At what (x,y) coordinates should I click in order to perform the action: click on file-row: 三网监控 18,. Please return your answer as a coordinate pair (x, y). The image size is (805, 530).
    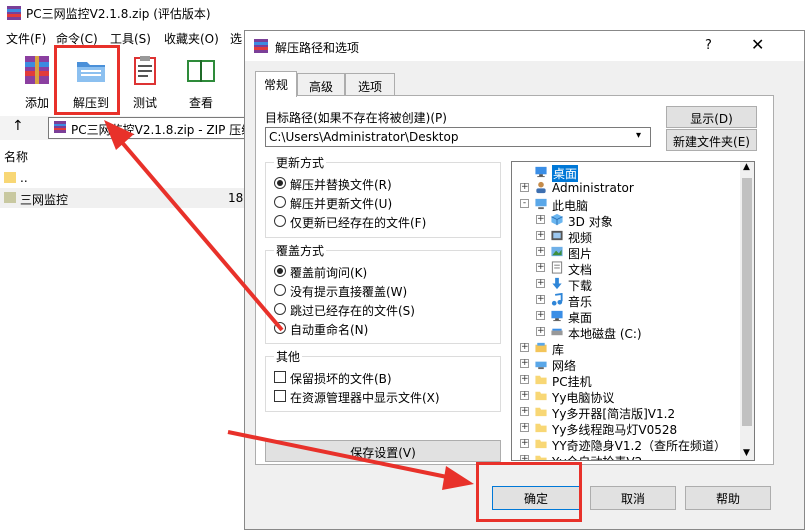
    Looking at the image, I should click on (123, 198).